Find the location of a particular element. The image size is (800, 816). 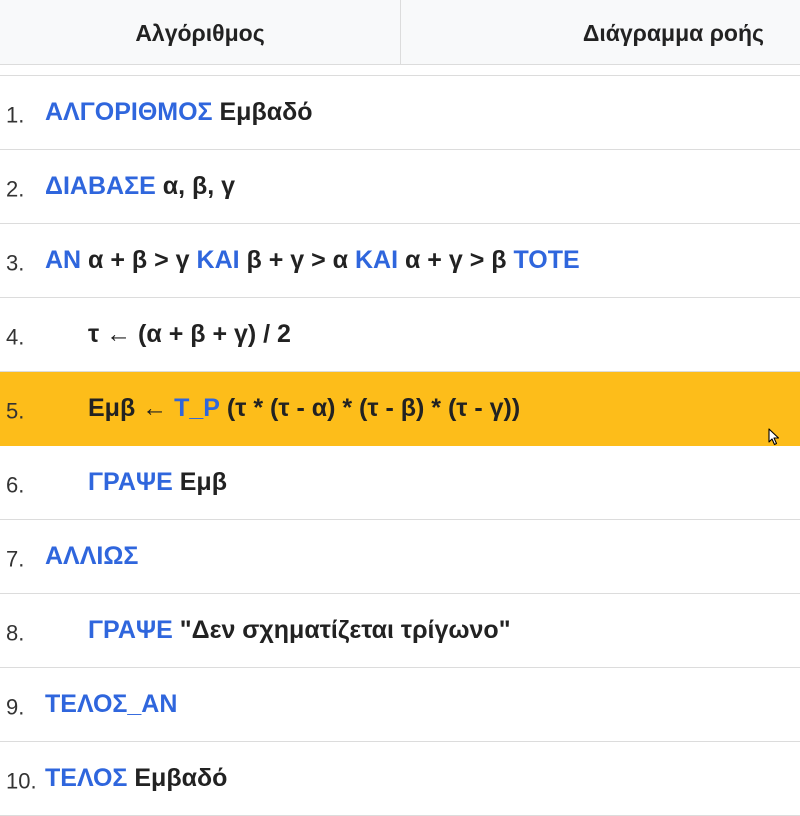

keyword-else: ΑΛΛΙΩΣ is located at coordinates (92, 556).